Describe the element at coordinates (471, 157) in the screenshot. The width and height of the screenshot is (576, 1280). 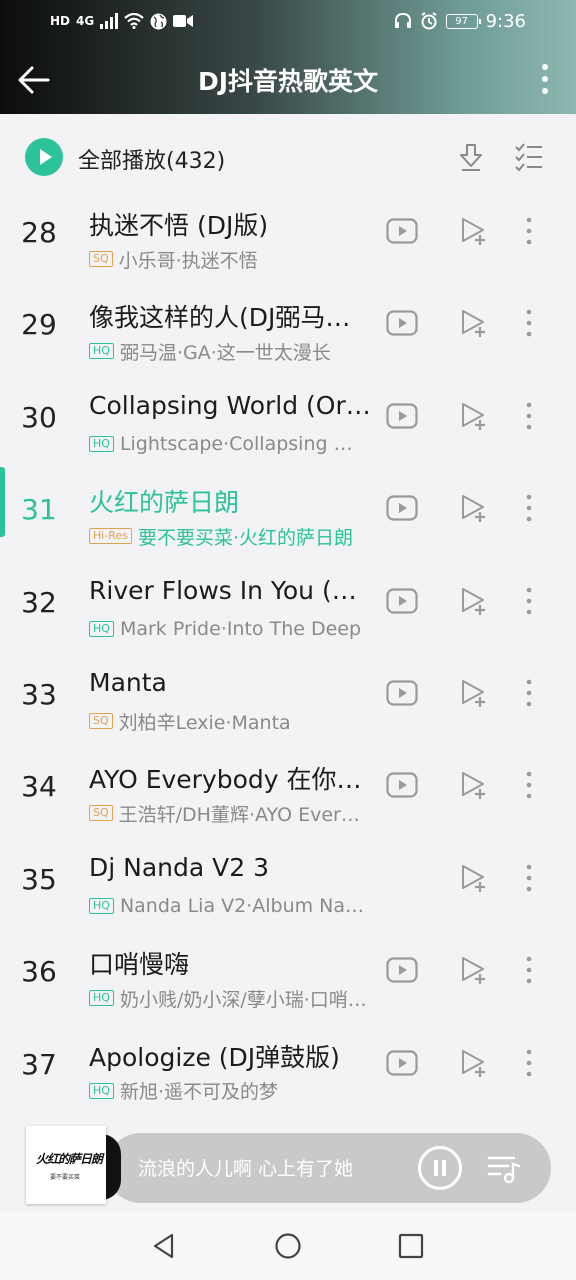
I see `download-icon` at that location.